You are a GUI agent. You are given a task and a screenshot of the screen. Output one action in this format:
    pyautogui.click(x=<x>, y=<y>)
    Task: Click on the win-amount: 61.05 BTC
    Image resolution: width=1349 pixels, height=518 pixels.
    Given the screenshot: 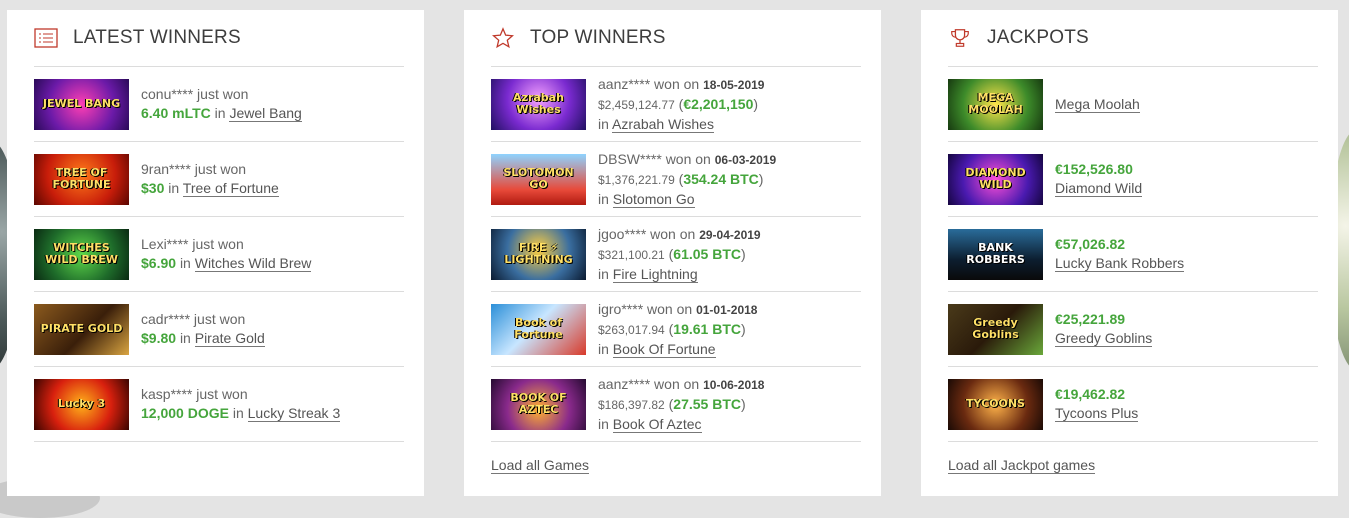 What is the action you would take?
    pyautogui.click(x=707, y=253)
    